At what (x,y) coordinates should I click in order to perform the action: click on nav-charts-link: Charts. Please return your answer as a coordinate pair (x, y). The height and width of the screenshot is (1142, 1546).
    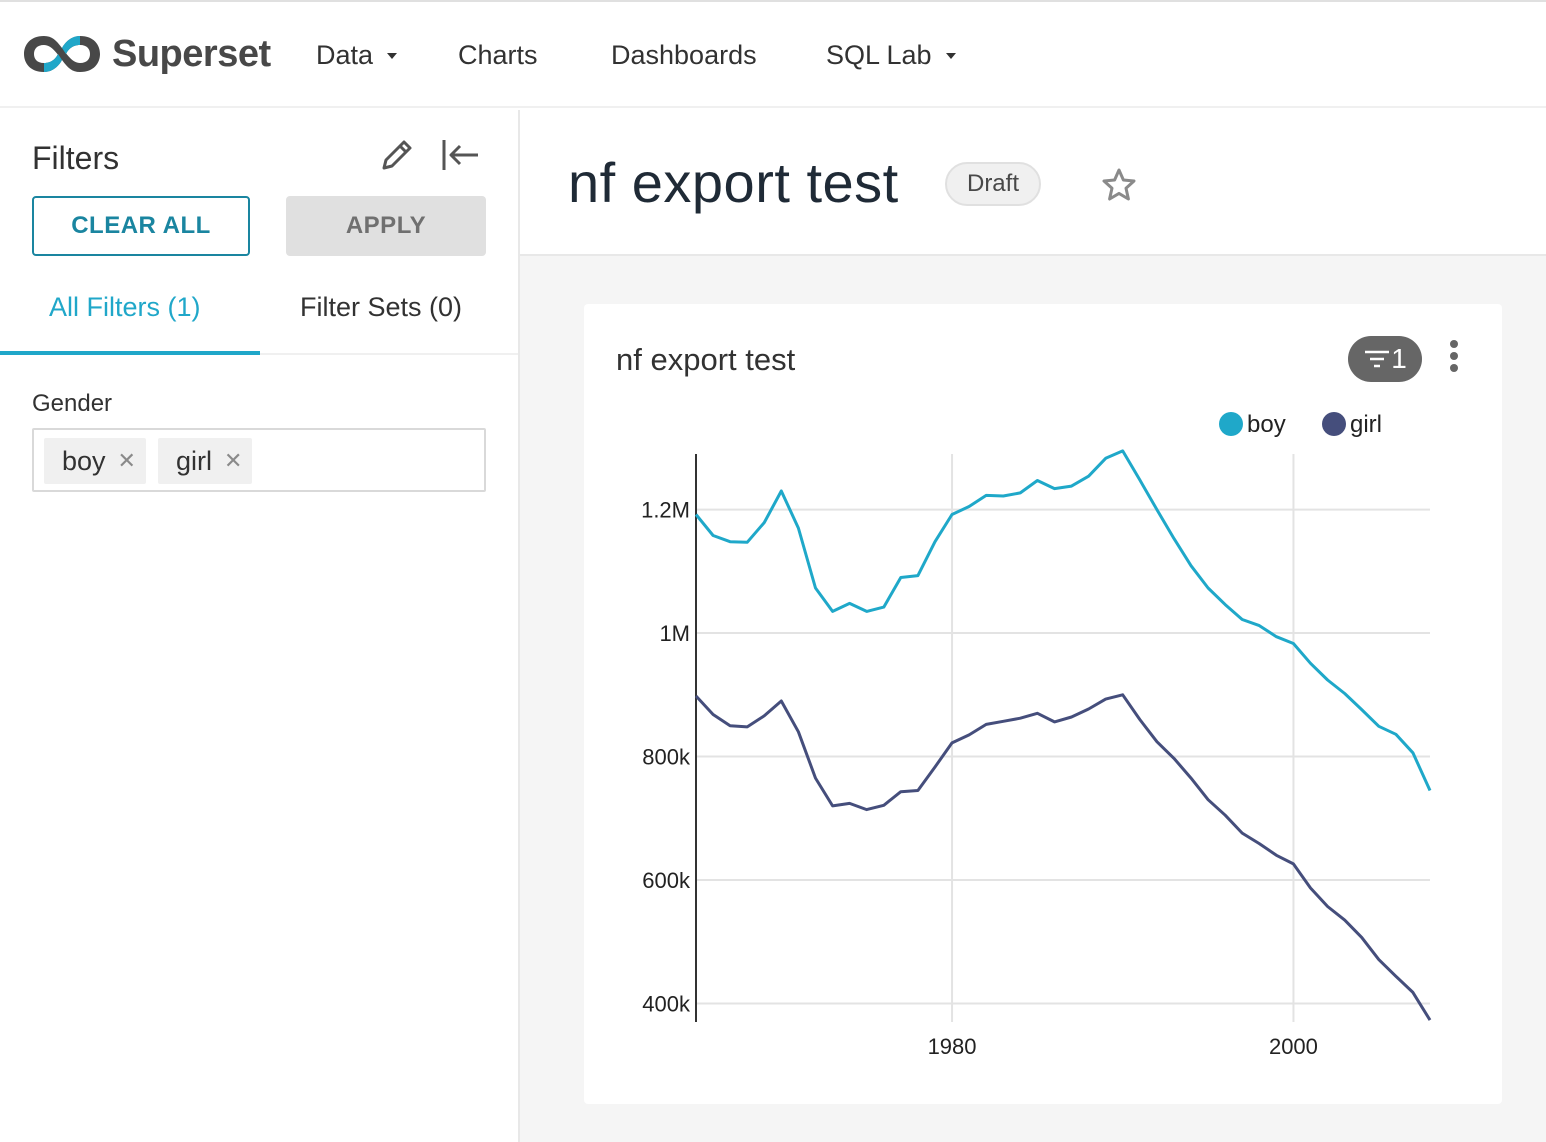
    Looking at the image, I should click on (498, 55).